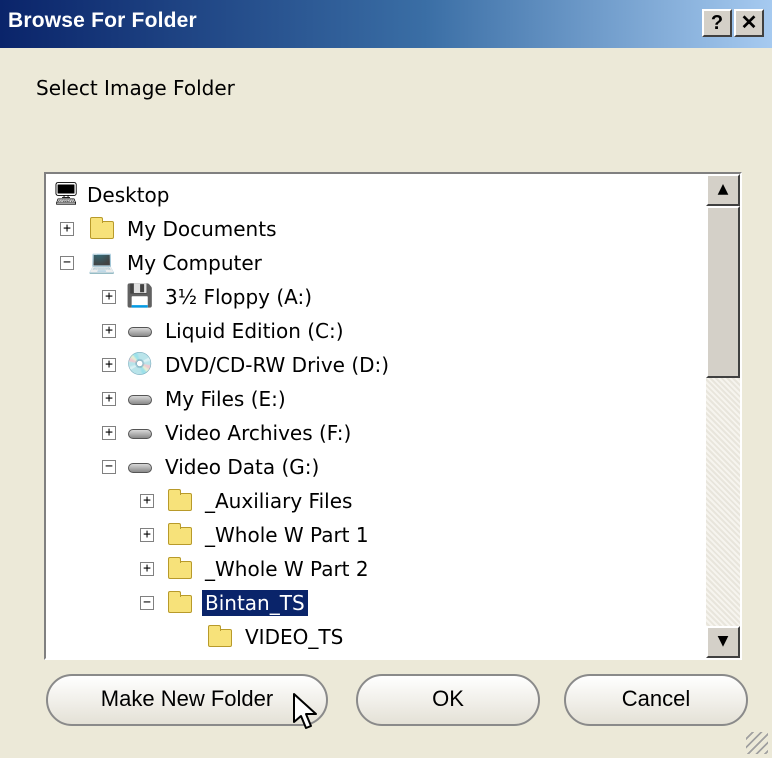  What do you see at coordinates (102, 20) in the screenshot?
I see `window-title: Browse For Folder` at bounding box center [102, 20].